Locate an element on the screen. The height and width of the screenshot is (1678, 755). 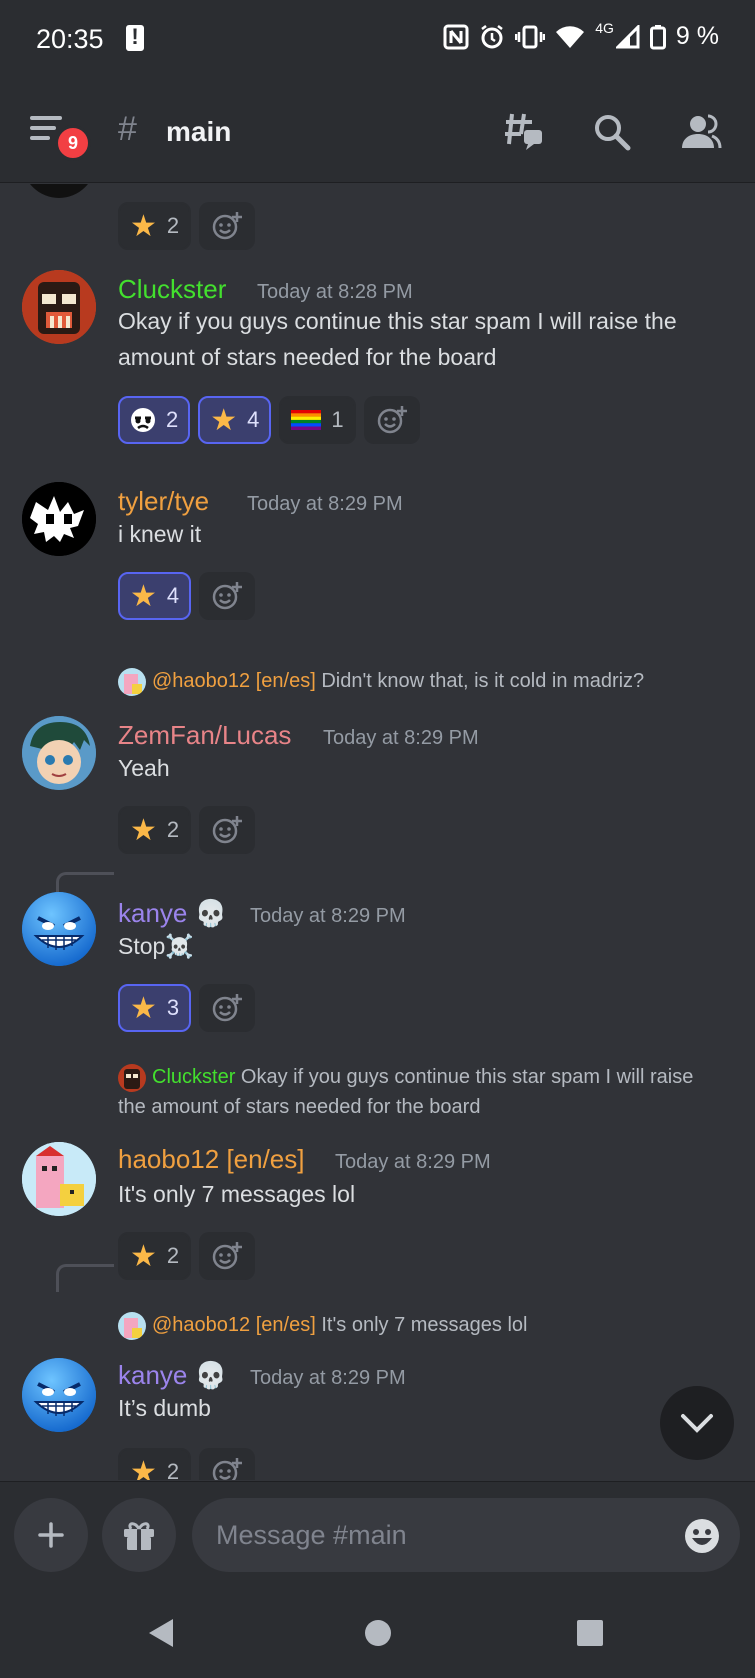
username: ZemFan/Lucas is located at coordinates (204, 735).